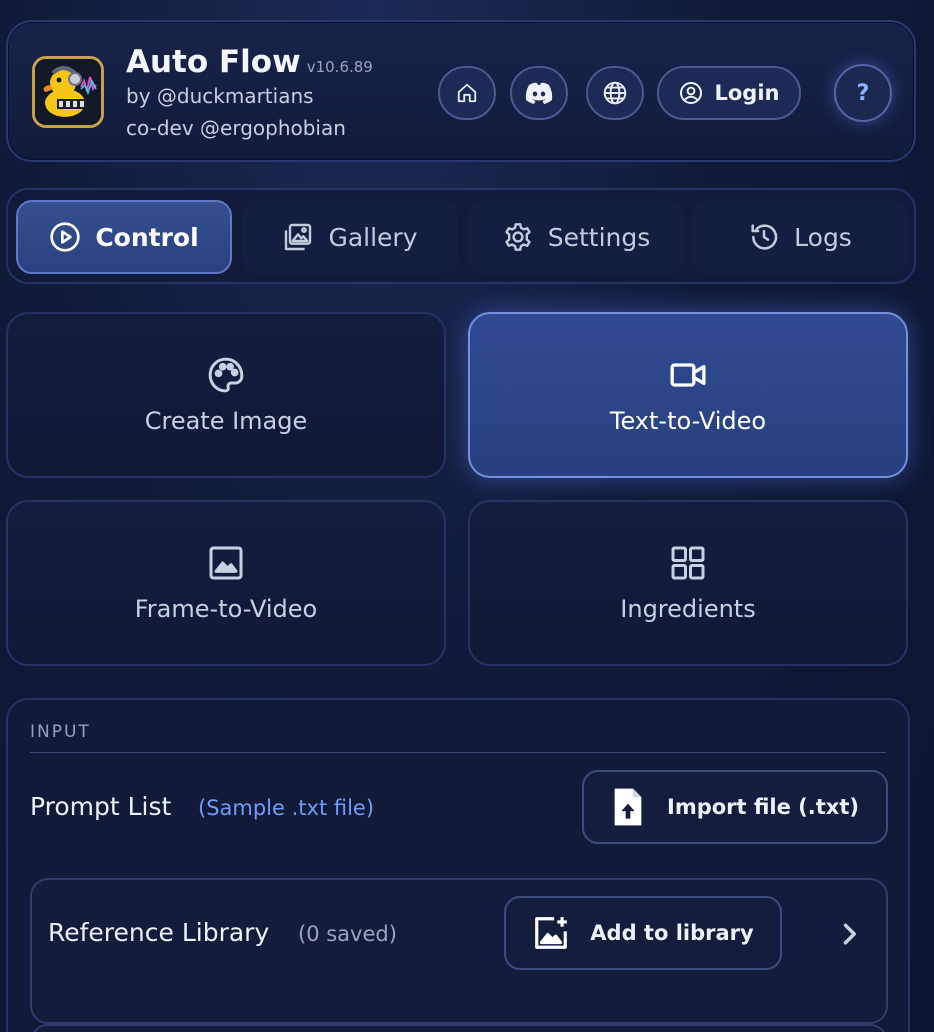 Image resolution: width=934 pixels, height=1032 pixels. What do you see at coordinates (849, 934) in the screenshot?
I see `chevron-right-icon` at bounding box center [849, 934].